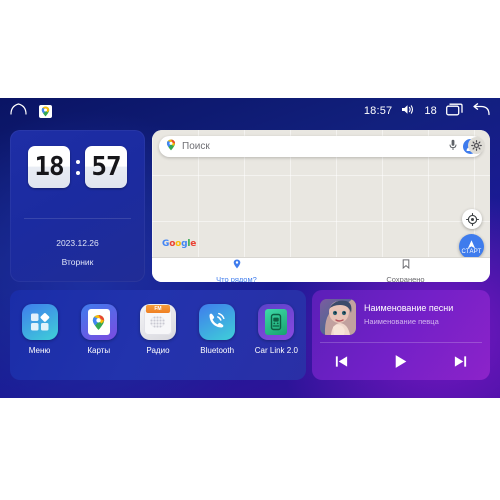 The image size is (500, 500). I want to click on track-title: Наименование песни, so click(409, 308).